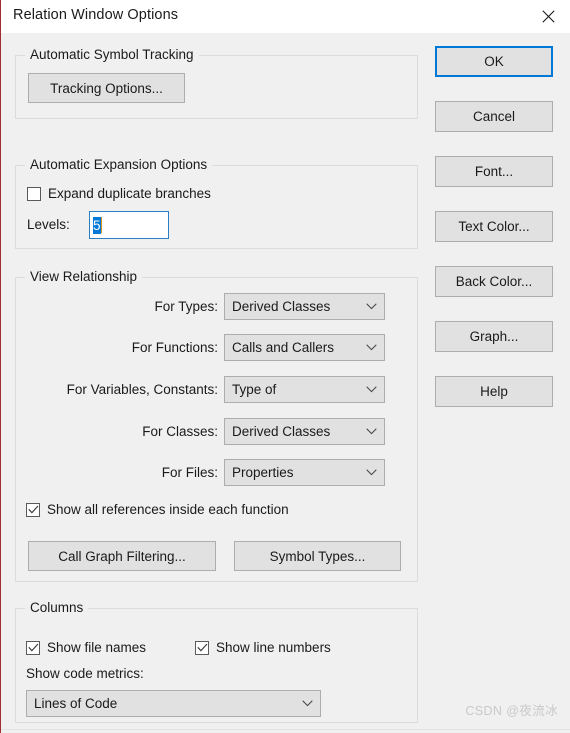  What do you see at coordinates (281, 431) in the screenshot?
I see `for-classes-value: Derived Classes` at bounding box center [281, 431].